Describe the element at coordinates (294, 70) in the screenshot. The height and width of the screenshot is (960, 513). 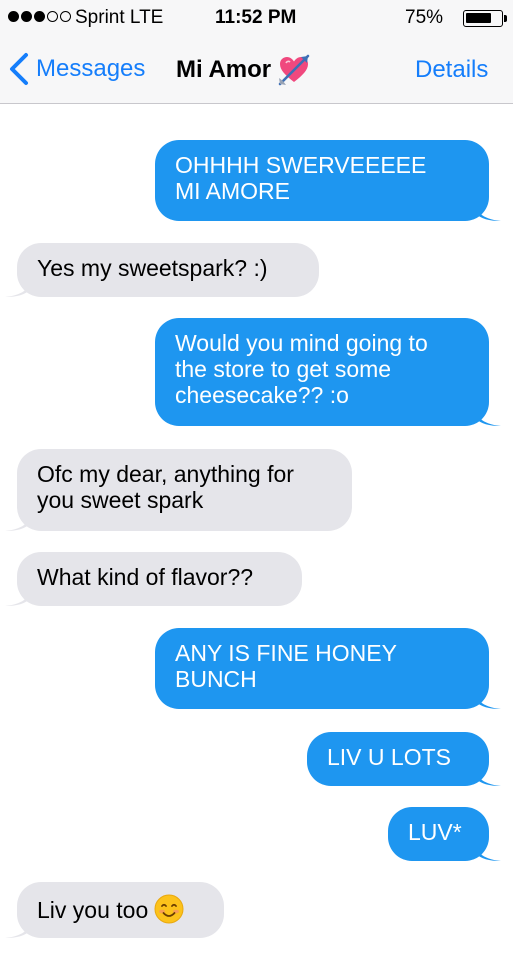
I see `heart-with-arrow-icon` at that location.